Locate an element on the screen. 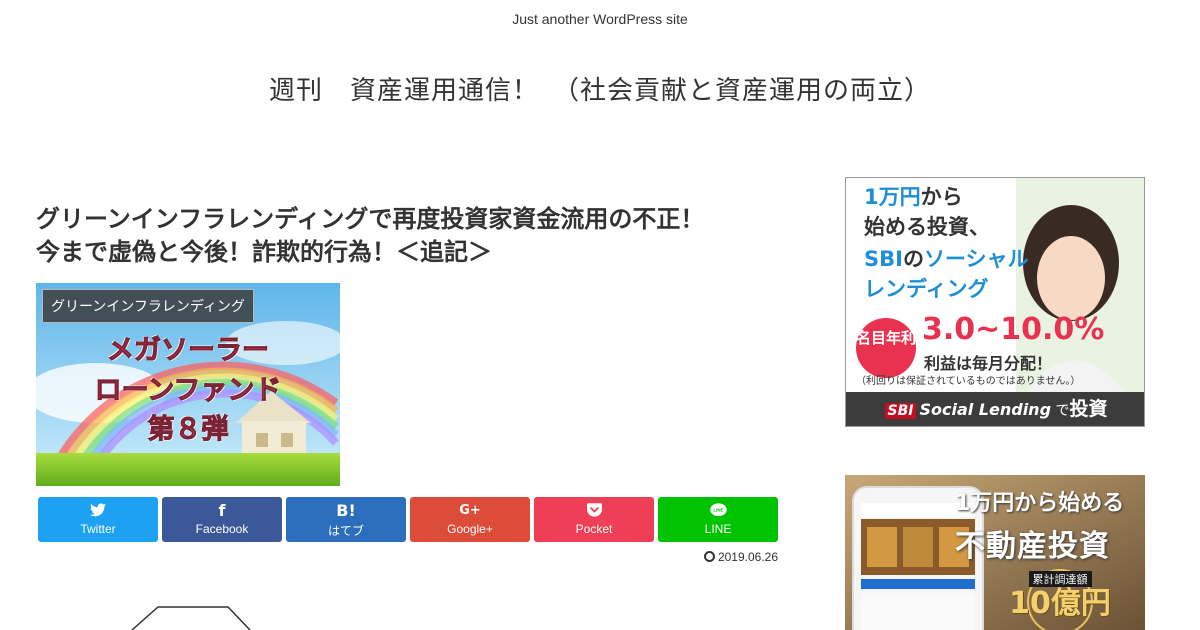 The image size is (1200, 630). svg-text: LINE is located at coordinates (718, 510).